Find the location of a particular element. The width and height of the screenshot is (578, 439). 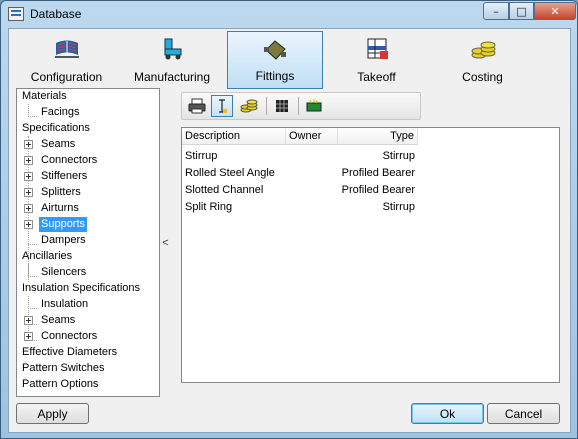

tree-item-specifications: Specifications is located at coordinates (56, 128).